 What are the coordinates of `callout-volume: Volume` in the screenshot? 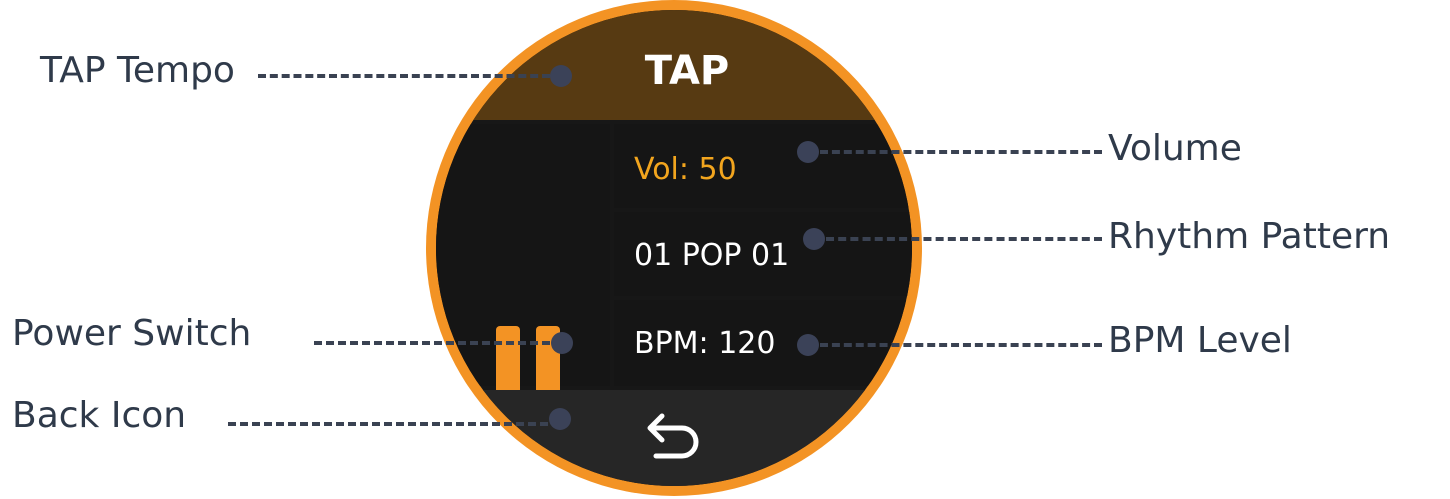 It's located at (1175, 148).